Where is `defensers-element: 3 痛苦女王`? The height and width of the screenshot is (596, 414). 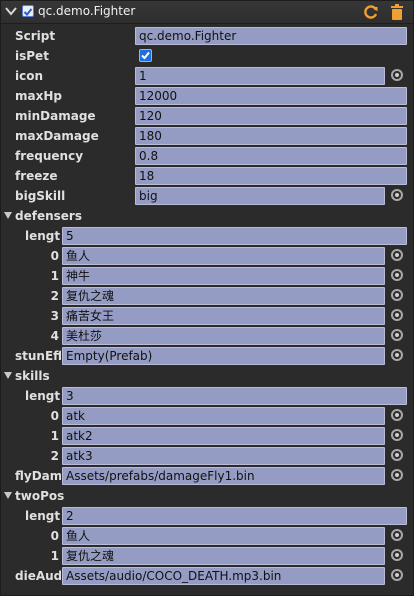 defensers-element: 3 痛苦女王 is located at coordinates (207, 316).